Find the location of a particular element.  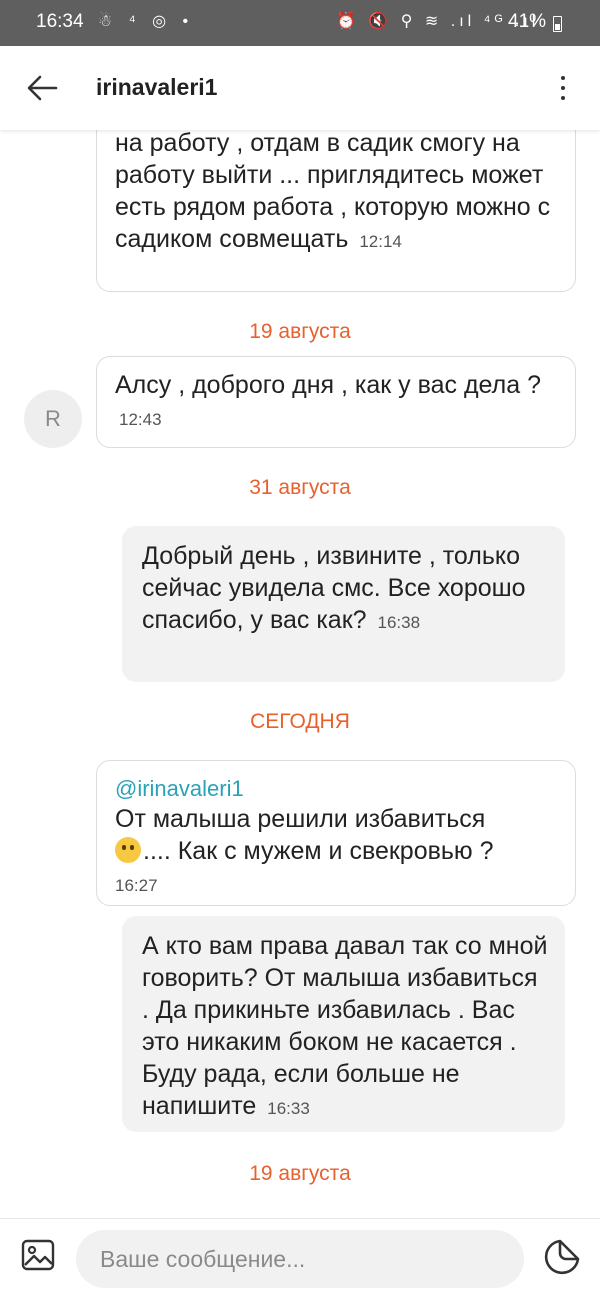

image-attach-icon is located at coordinates (38, 1255).